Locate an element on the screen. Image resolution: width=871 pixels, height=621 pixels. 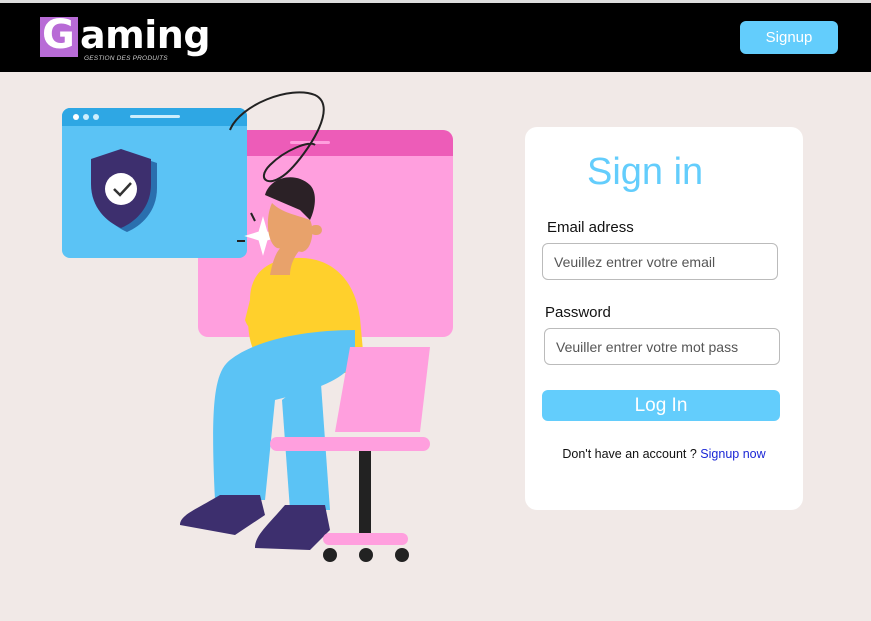
signup-now-link: Signup now is located at coordinates (732, 454).